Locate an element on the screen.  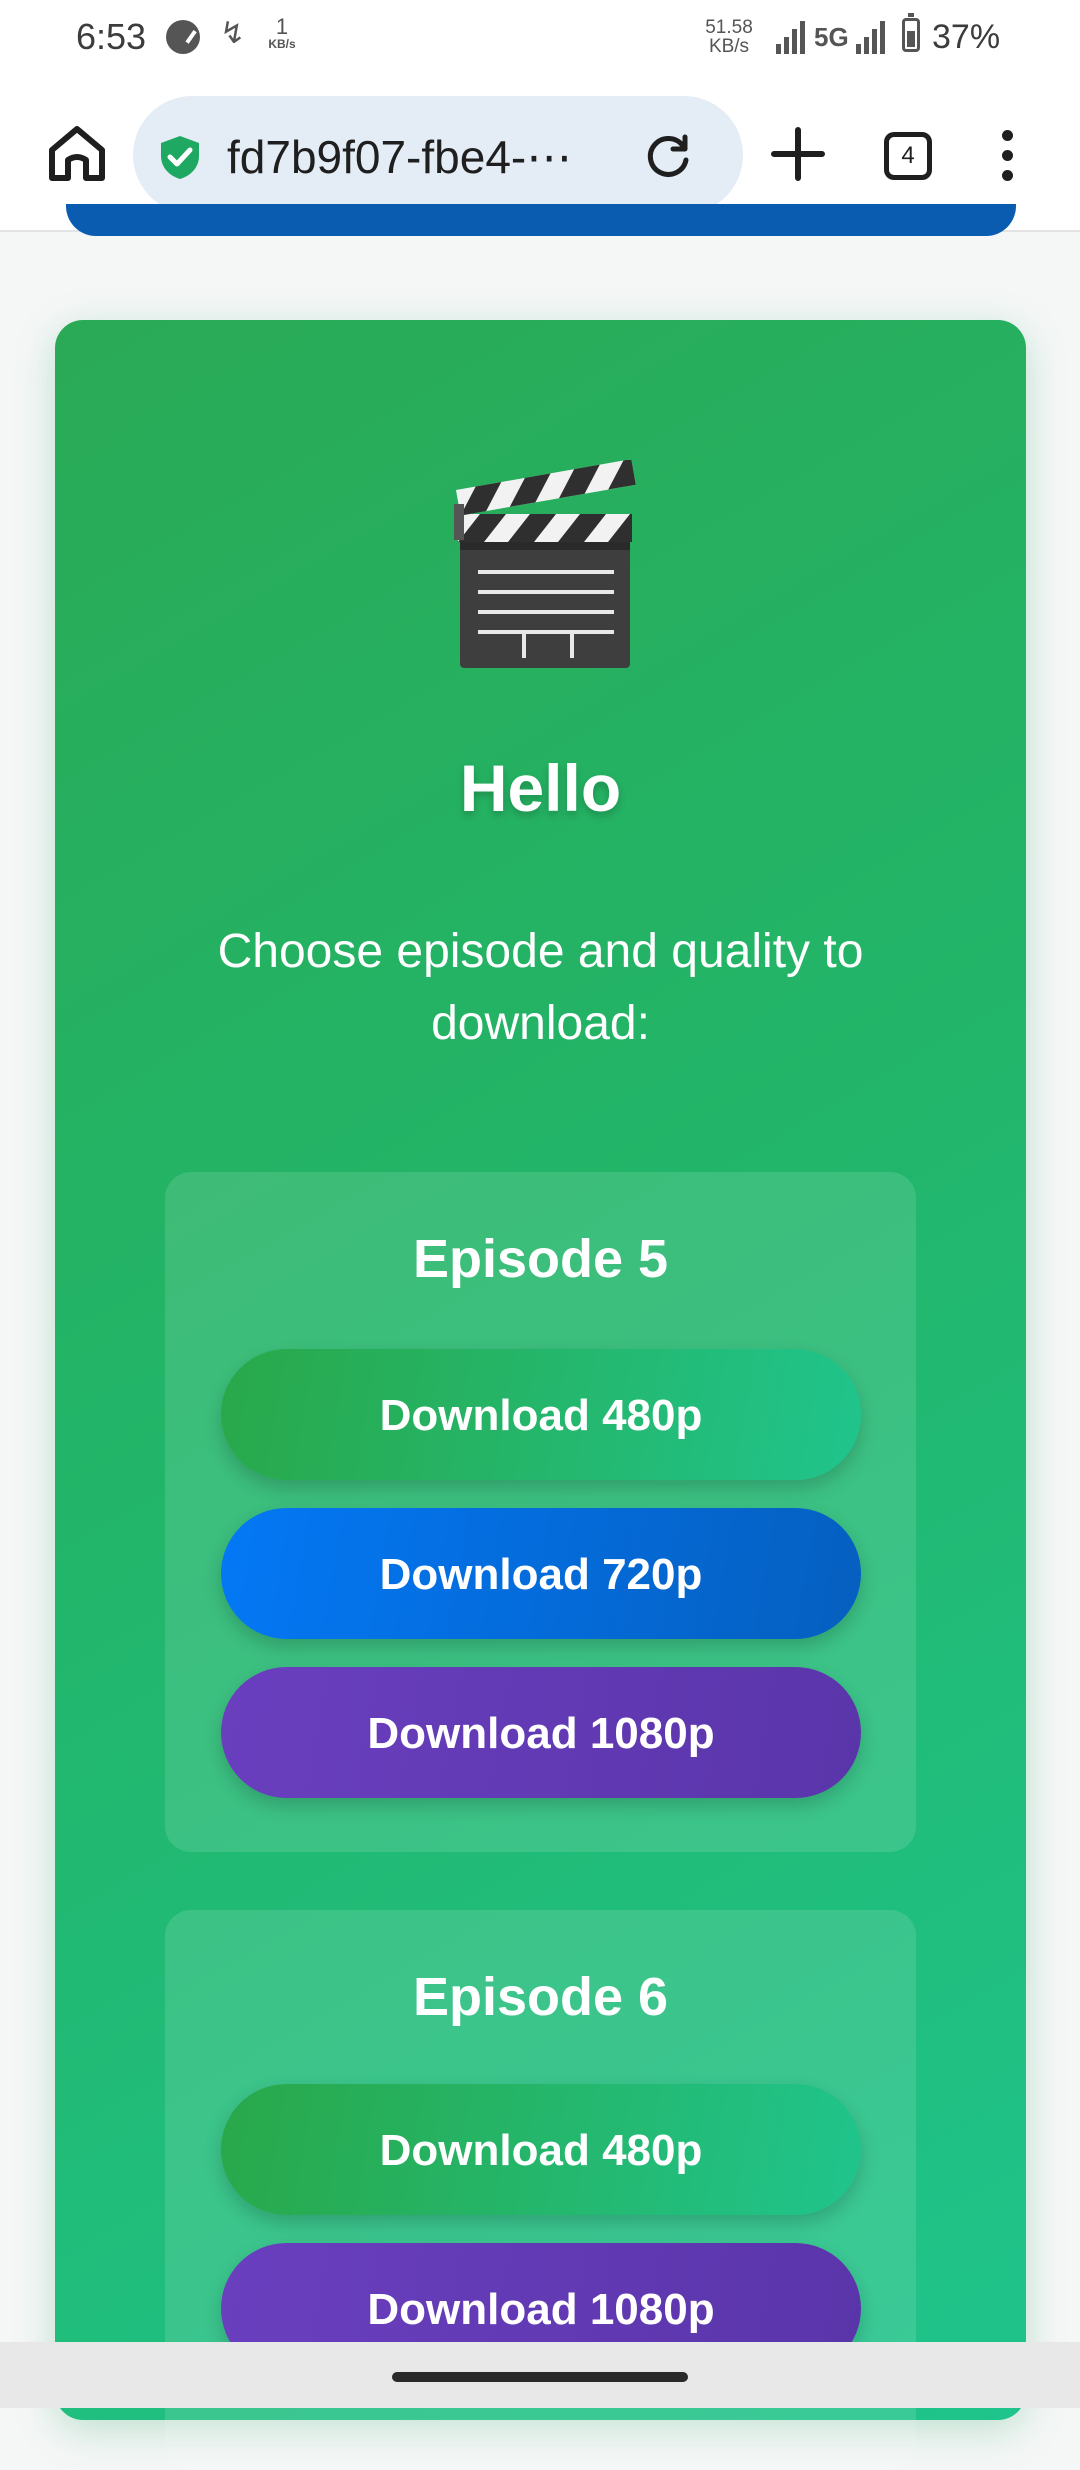
home-icon is located at coordinates (77, 153).